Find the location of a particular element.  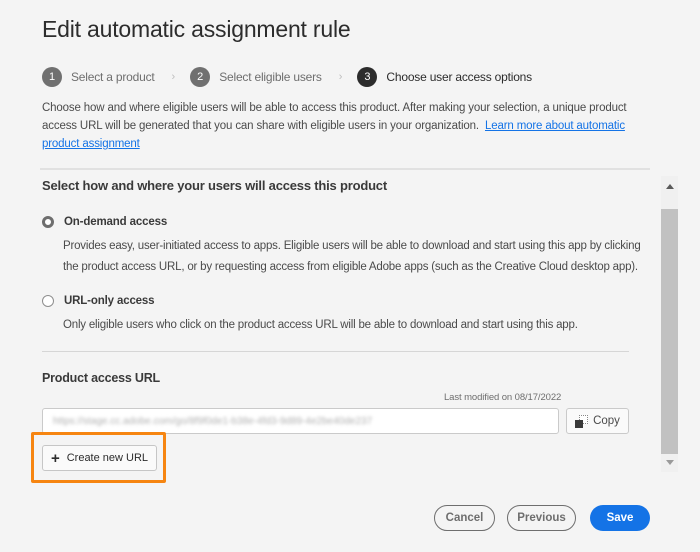

divider is located at coordinates (335, 351).